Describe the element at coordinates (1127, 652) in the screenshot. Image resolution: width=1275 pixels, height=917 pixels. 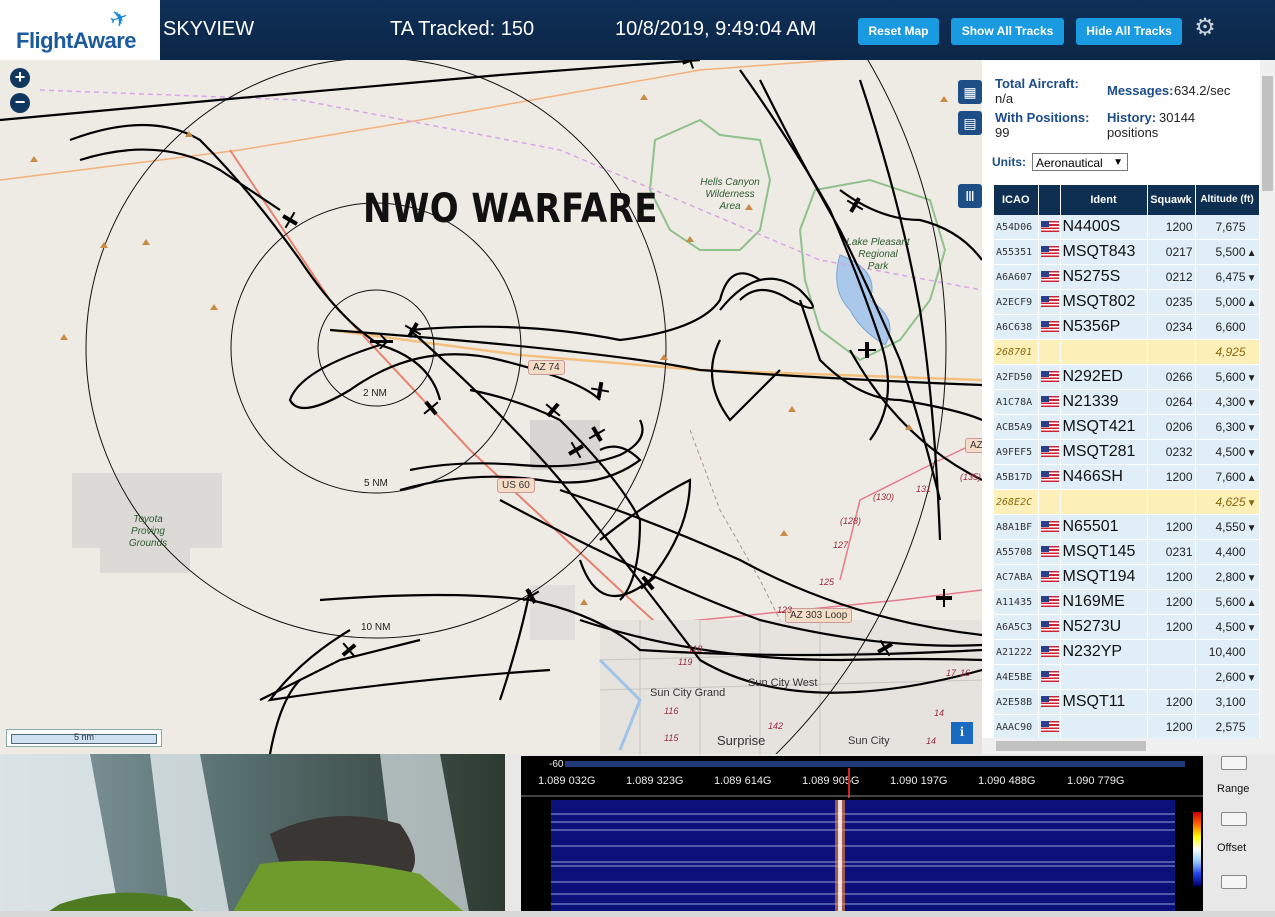
I see `table-row: A21222 N232YP 10,400` at that location.